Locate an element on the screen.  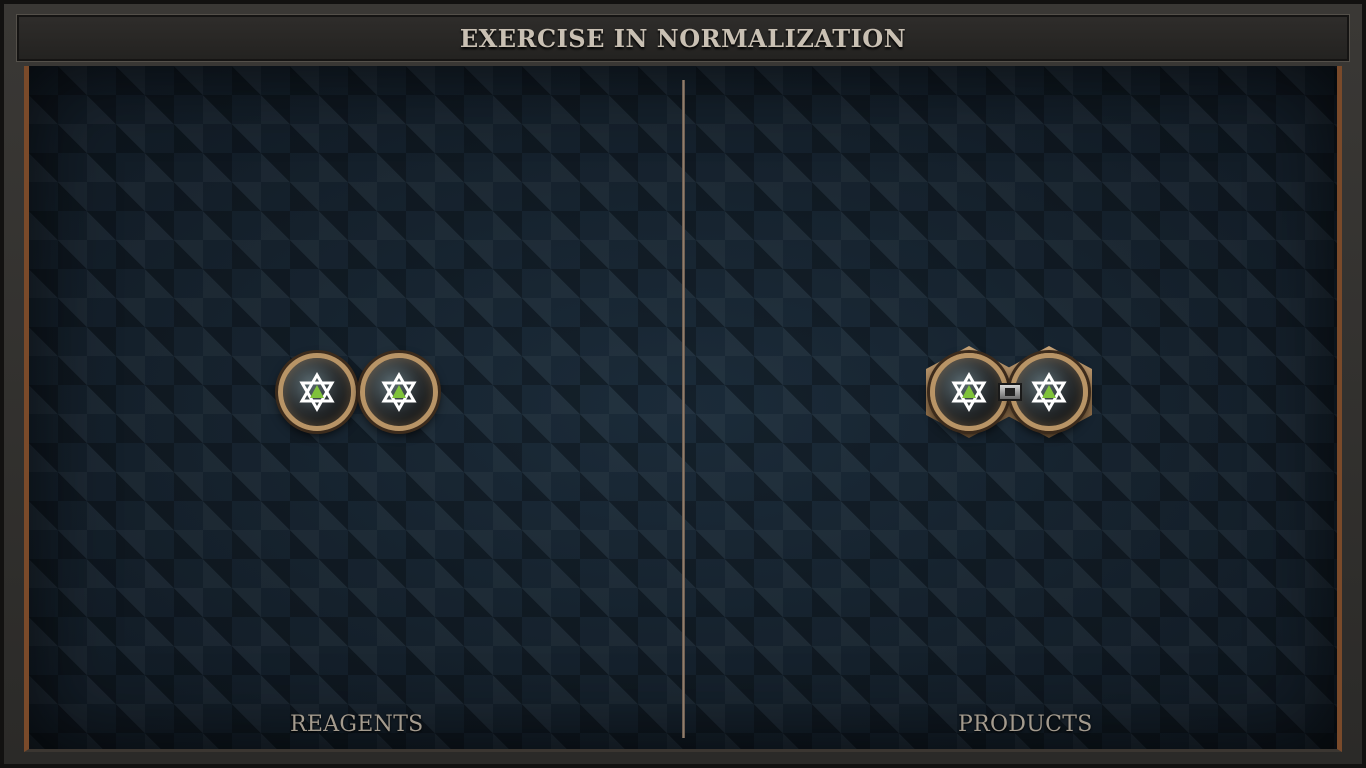
window-title: EXERCISE IN NORMALIZATION is located at coordinates (683, 38).